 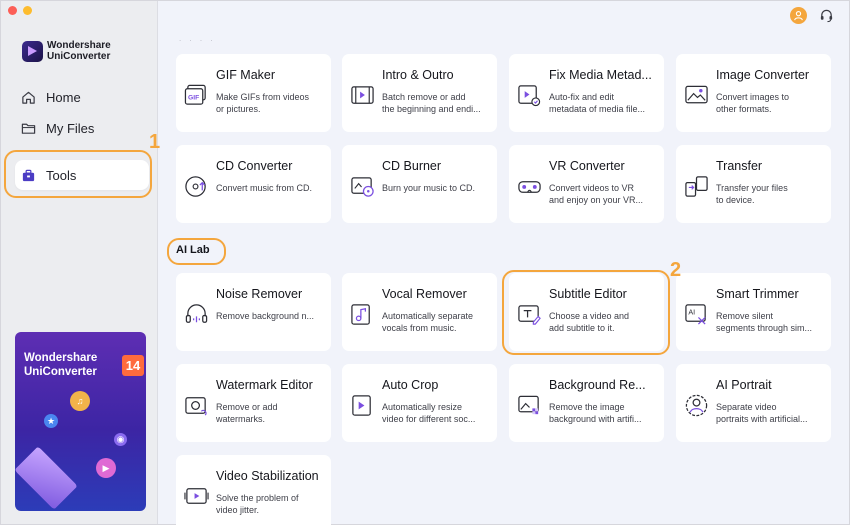 I want to click on sidebar-item-home: Home, so click(x=82, y=97).